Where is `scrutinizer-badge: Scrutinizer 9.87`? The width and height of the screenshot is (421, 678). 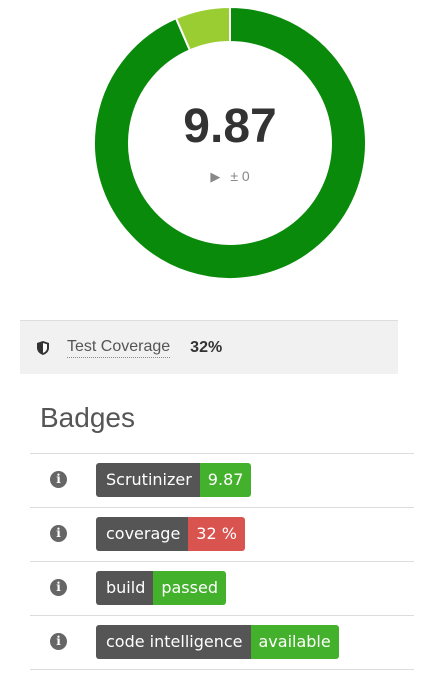 scrutinizer-badge: Scrutinizer 9.87 is located at coordinates (174, 480).